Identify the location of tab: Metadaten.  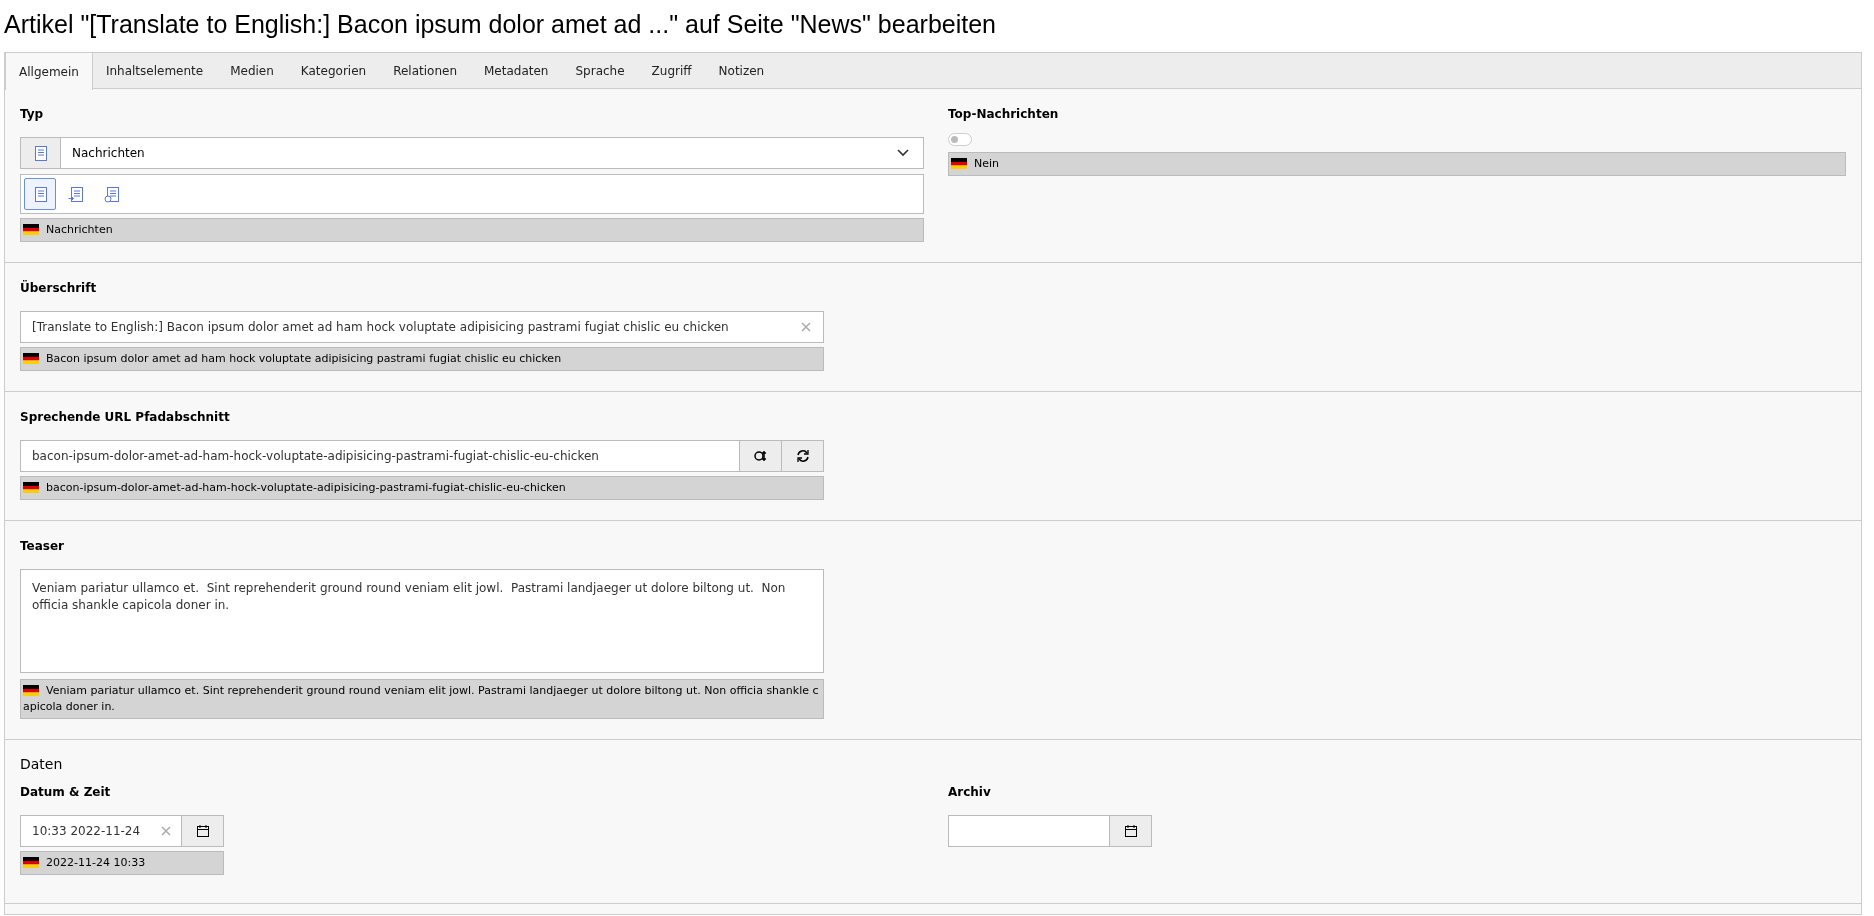
(517, 71).